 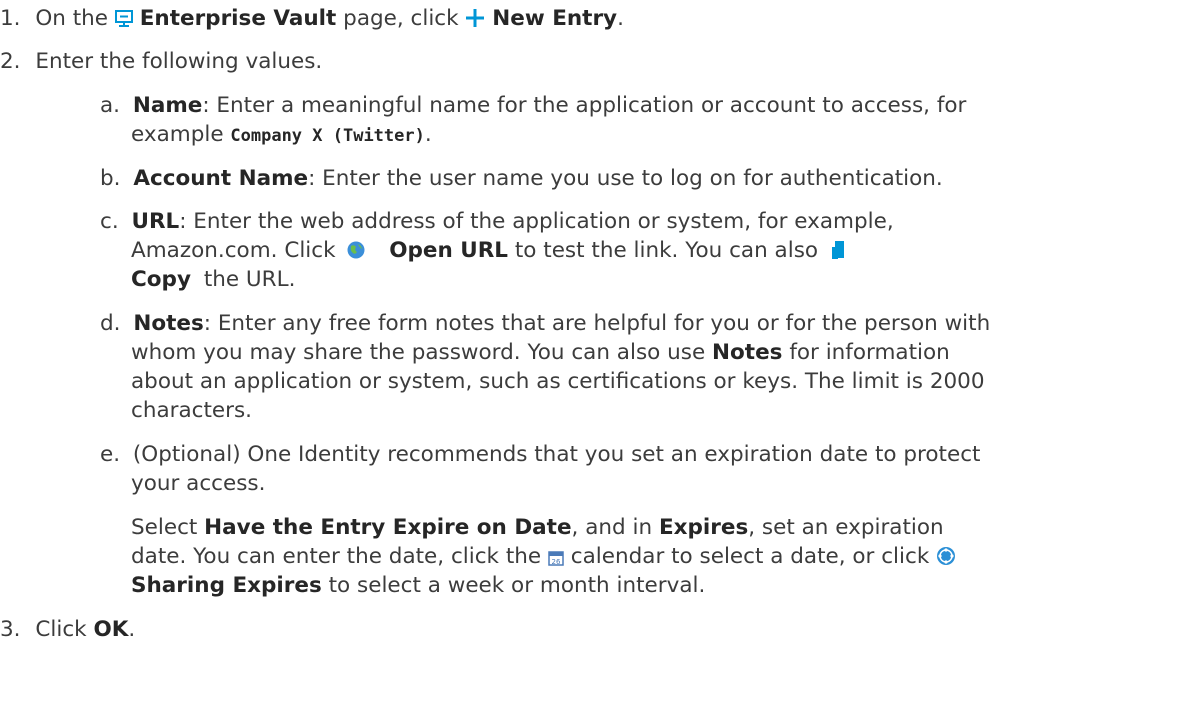 I want to click on copy-label: Copy, so click(x=161, y=279).